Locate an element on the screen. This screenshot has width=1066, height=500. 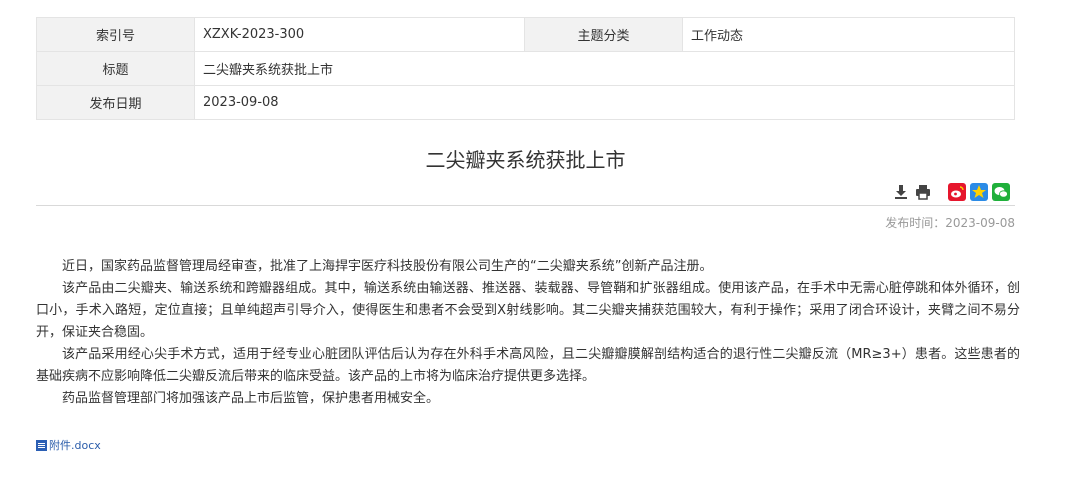
title-label: 标题 is located at coordinates (115, 68).